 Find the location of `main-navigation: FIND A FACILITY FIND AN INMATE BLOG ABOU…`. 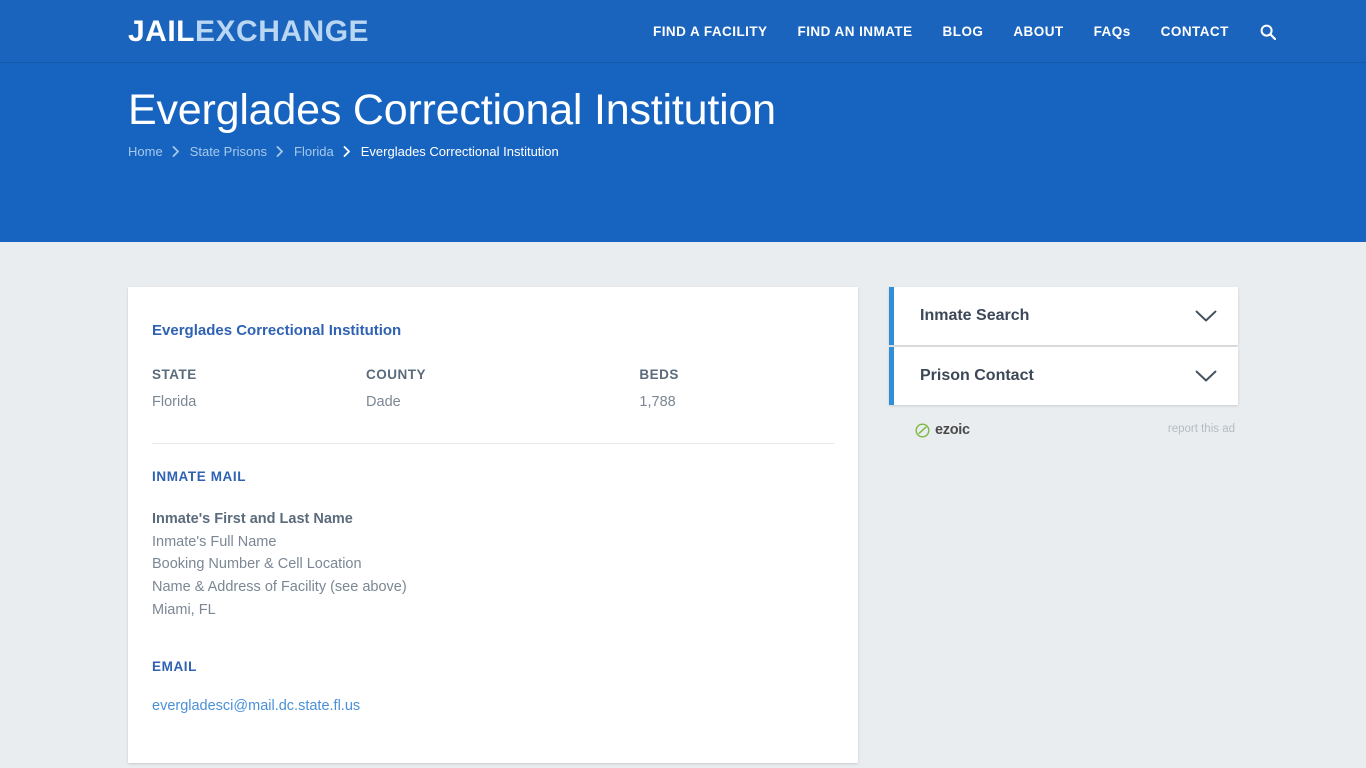

main-navigation: FIND A FACILITY FIND AN INMATE BLOG ABOU… is located at coordinates (963, 31).